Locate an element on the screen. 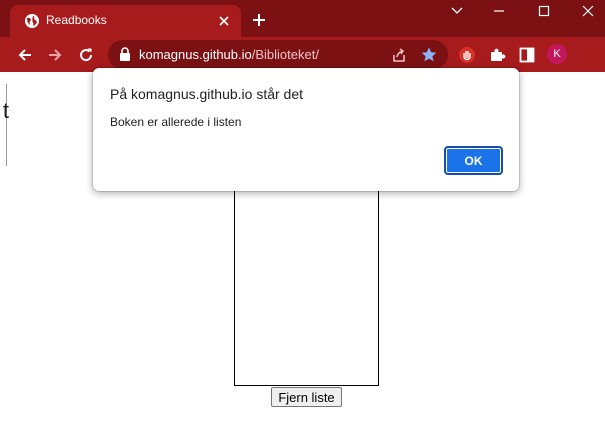 The width and height of the screenshot is (605, 435). dialog-title: På komagnus.github.io står det is located at coordinates (207, 94).